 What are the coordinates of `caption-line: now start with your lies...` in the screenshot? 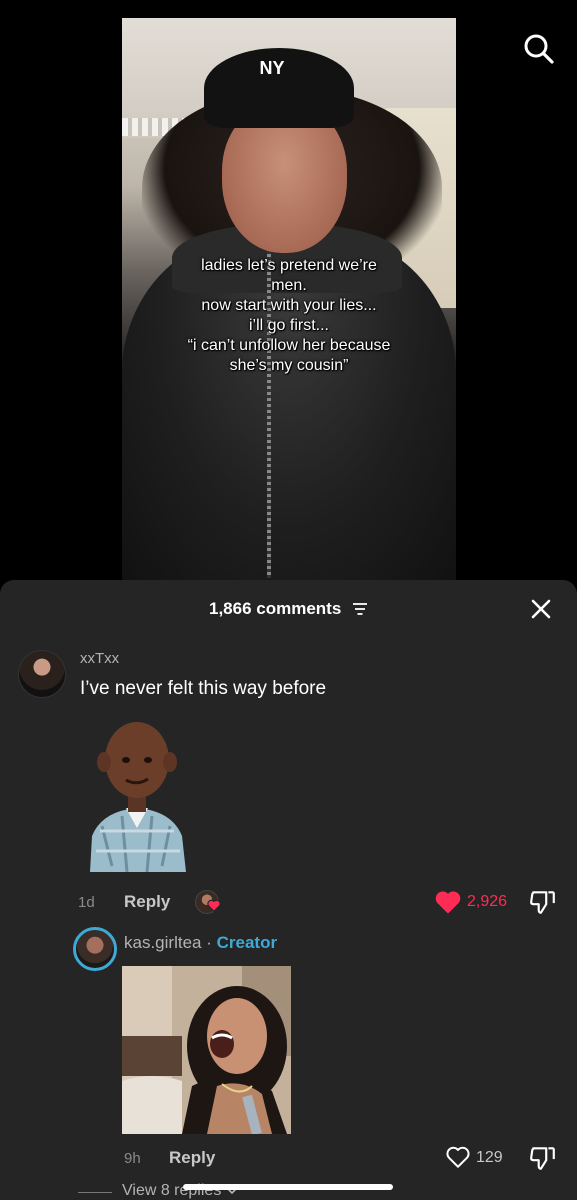 It's located at (289, 305).